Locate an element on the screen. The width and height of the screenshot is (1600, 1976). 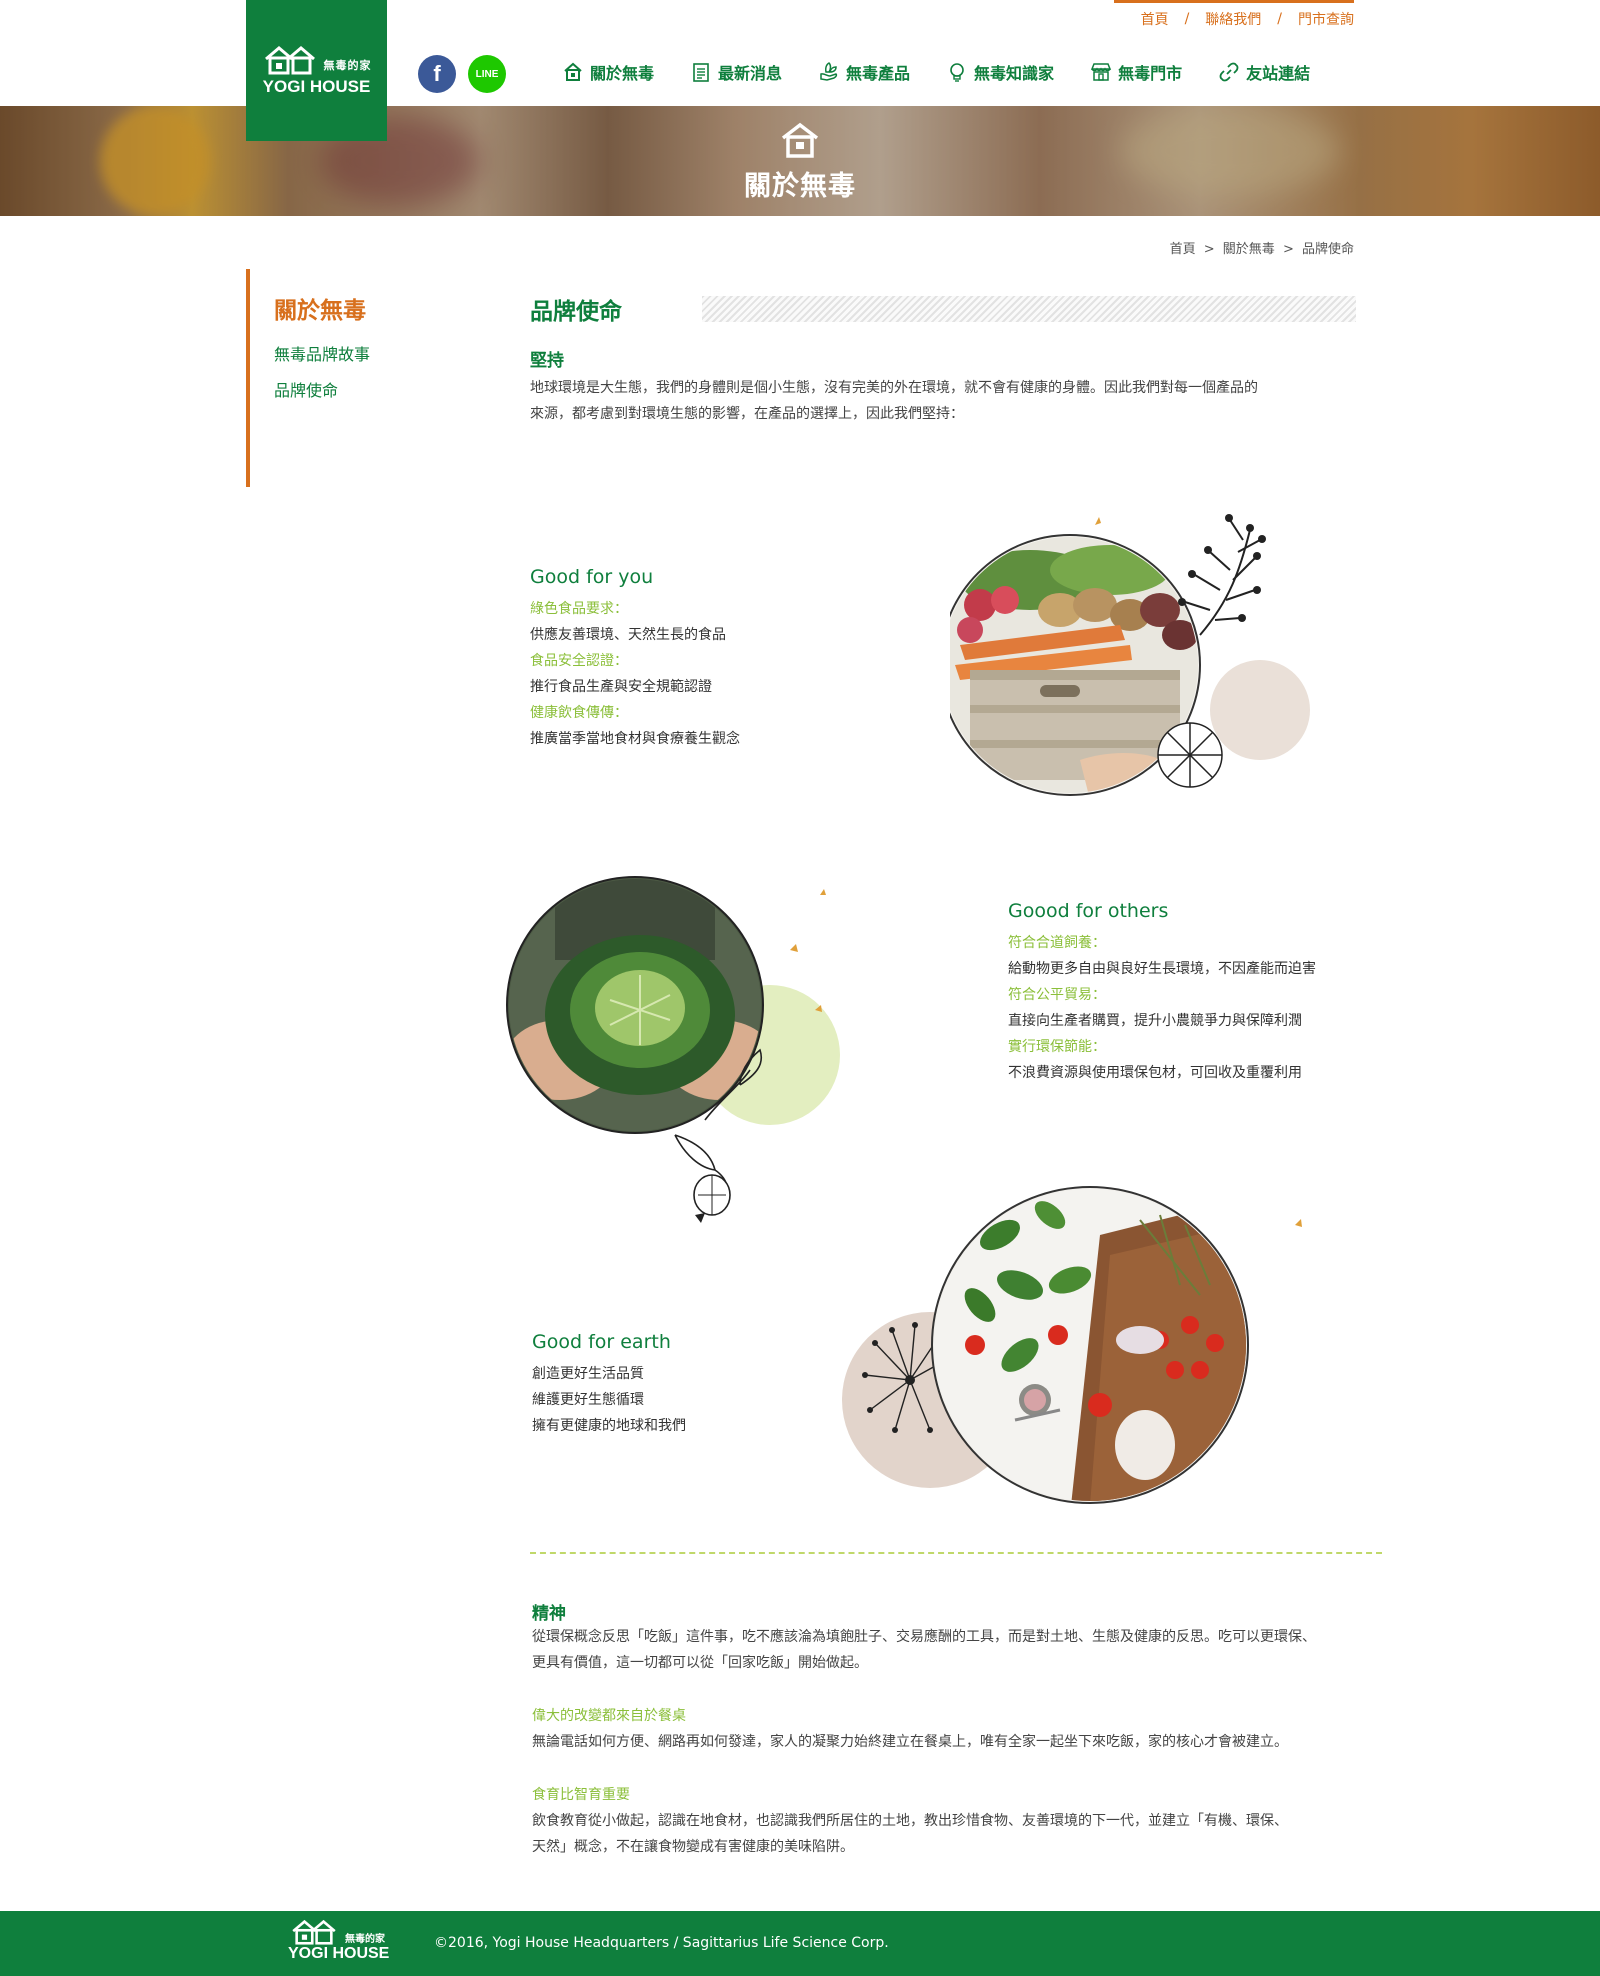
footer-logo-chinese-text: 無毒的家 is located at coordinates (365, 1939).